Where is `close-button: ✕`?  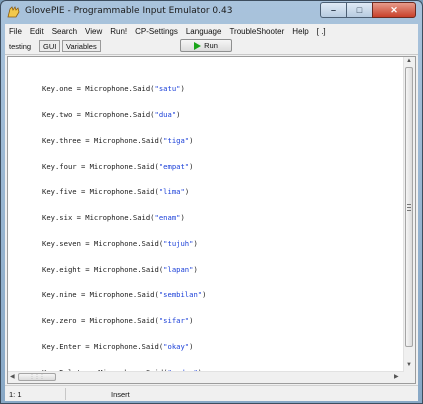
close-button: ✕ is located at coordinates (394, 10).